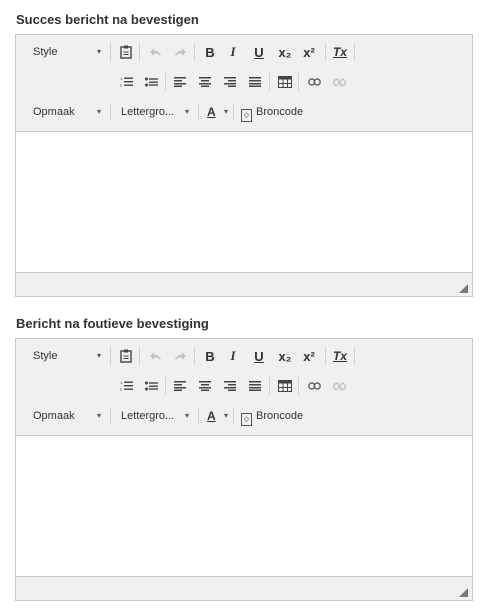  I want to click on unlink-icon, so click(339, 82).